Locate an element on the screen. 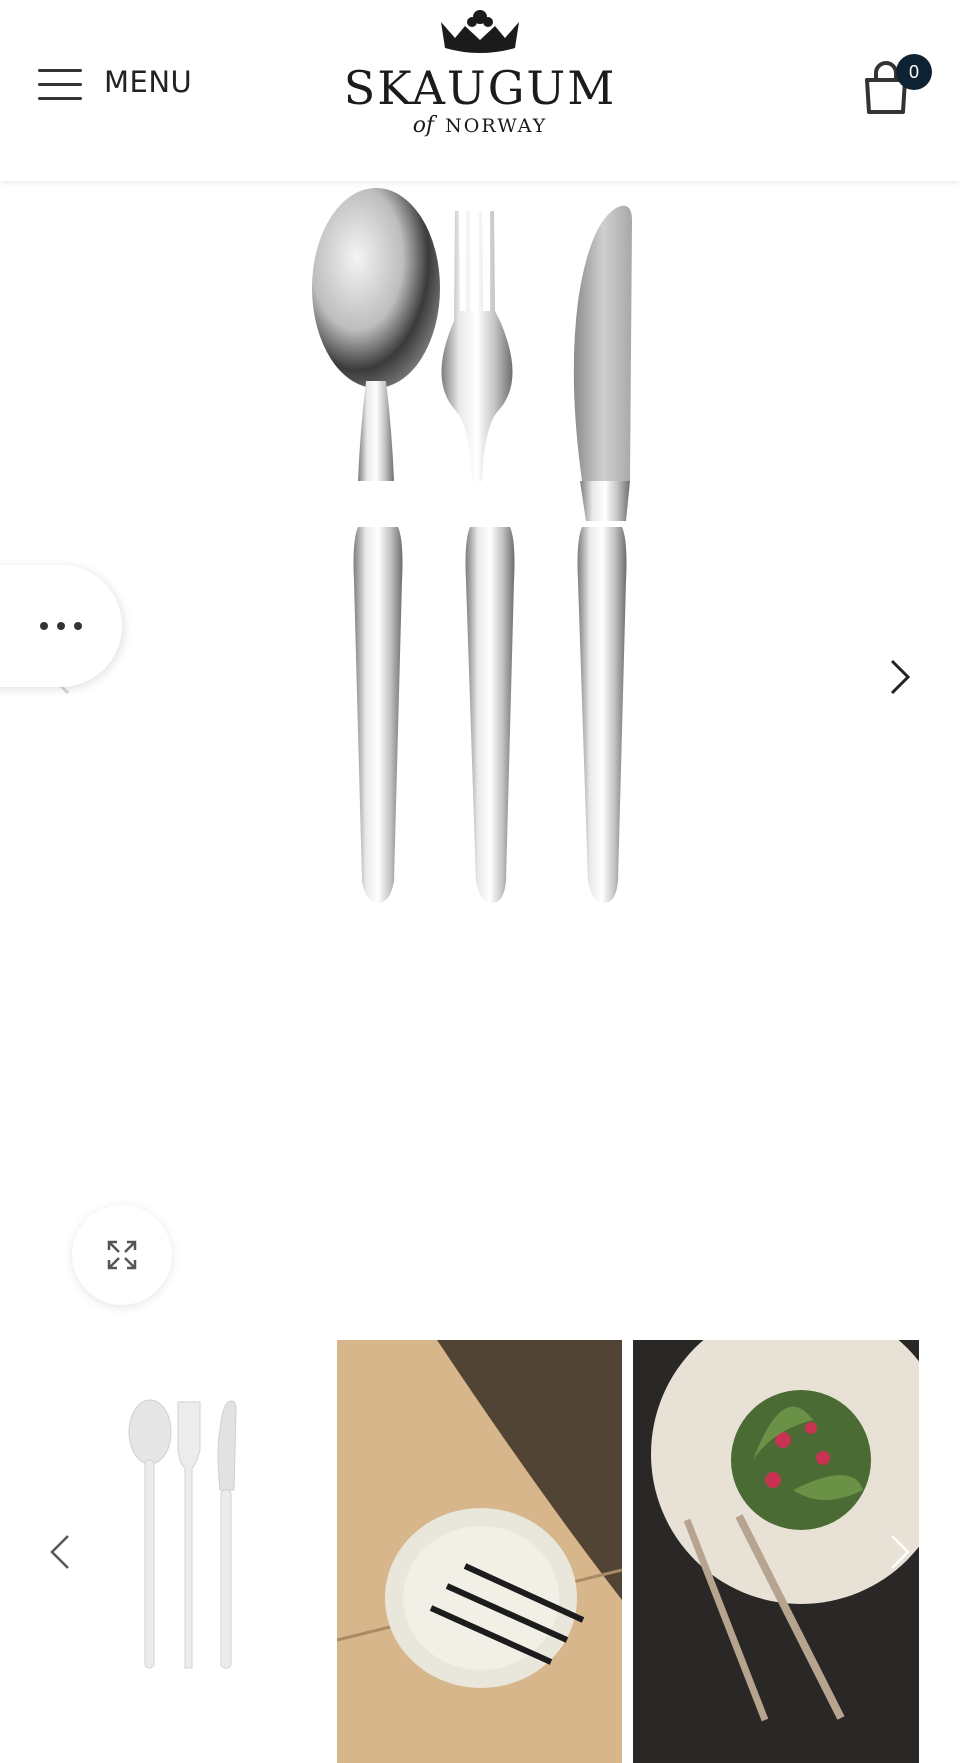 This screenshot has width=960, height=1763. table-setting-thumbnail-image is located at coordinates (479, 1551).